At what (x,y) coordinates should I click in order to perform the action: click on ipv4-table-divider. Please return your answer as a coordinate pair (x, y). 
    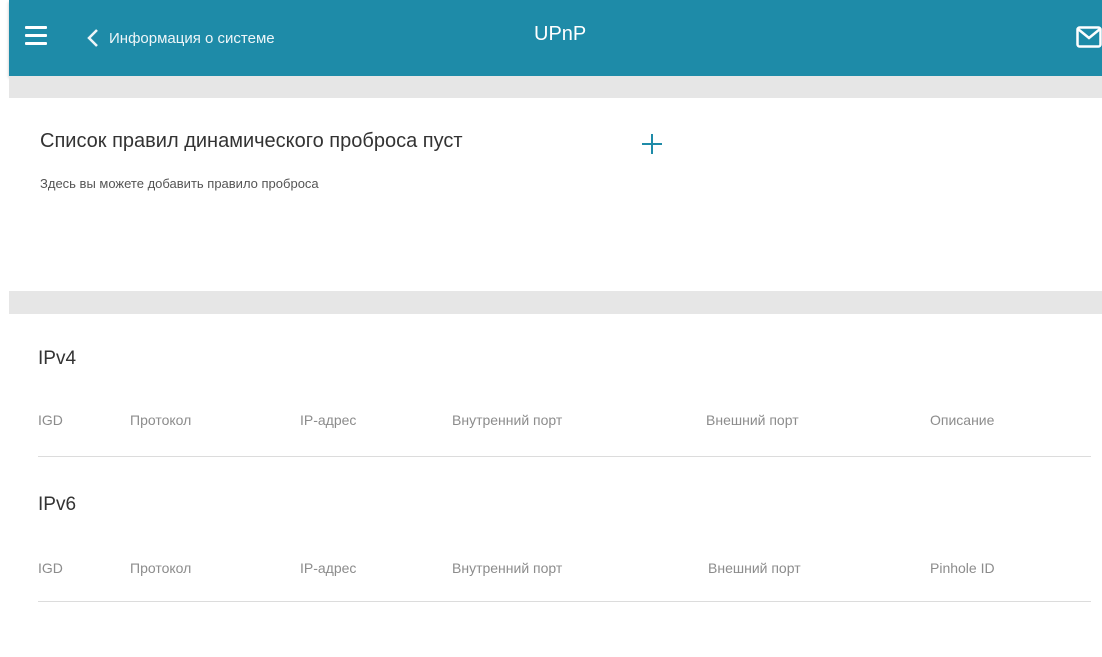
    Looking at the image, I should click on (564, 456).